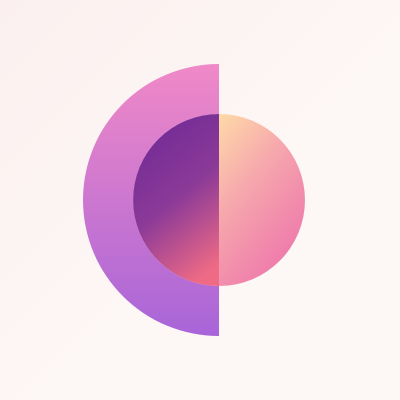  I want to click on inner-circle-right-half, so click(262, 200).